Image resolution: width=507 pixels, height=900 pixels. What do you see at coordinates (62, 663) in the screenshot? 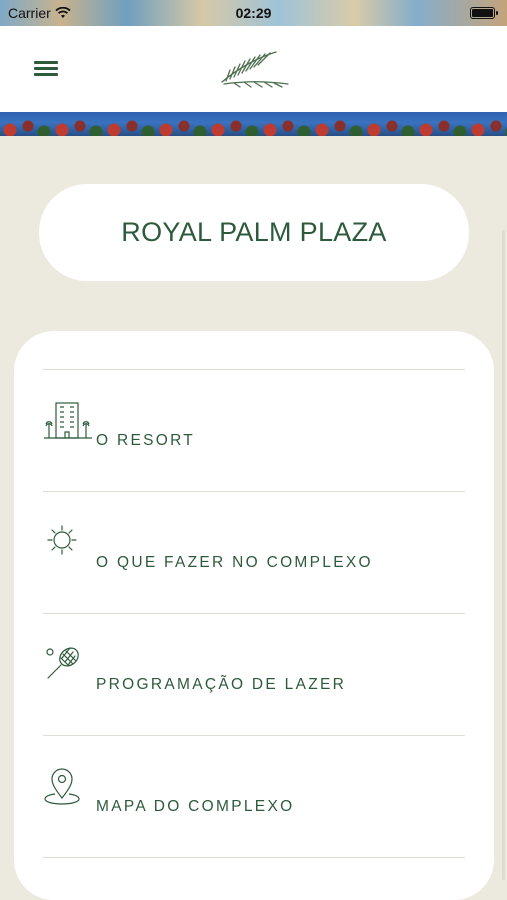
I see `tennis-racket-icon` at bounding box center [62, 663].